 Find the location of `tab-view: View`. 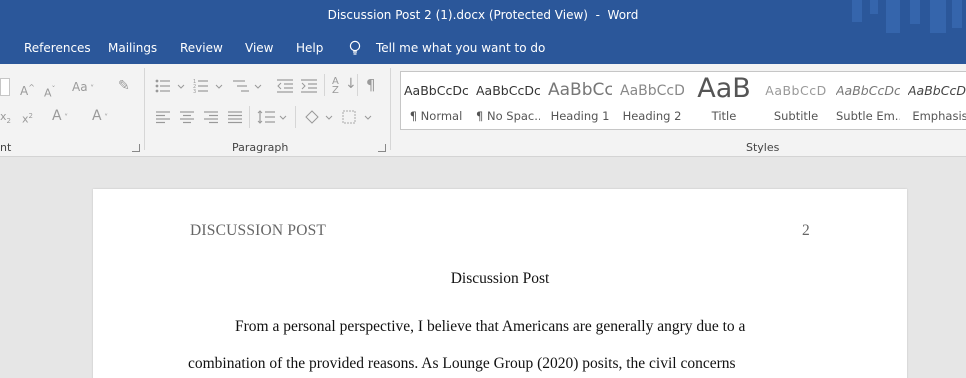

tab-view: View is located at coordinates (259, 48).